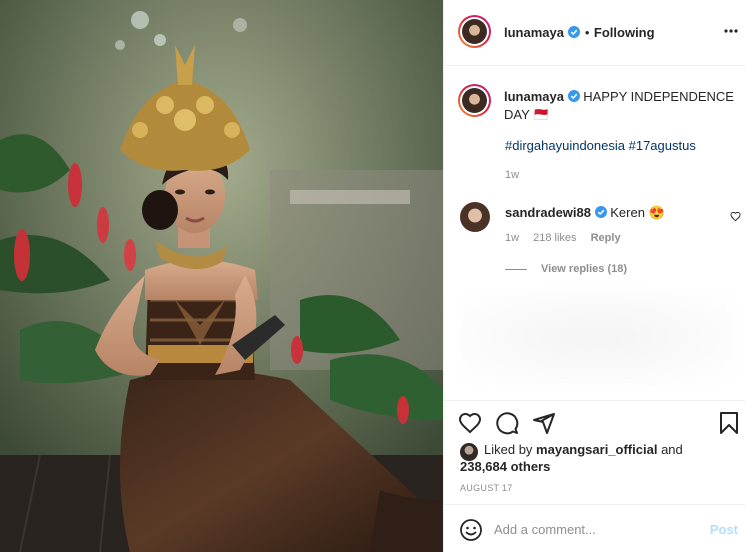 The image size is (745, 552). Describe the element at coordinates (474, 100) in the screenshot. I see `caption-author-avatar` at that location.